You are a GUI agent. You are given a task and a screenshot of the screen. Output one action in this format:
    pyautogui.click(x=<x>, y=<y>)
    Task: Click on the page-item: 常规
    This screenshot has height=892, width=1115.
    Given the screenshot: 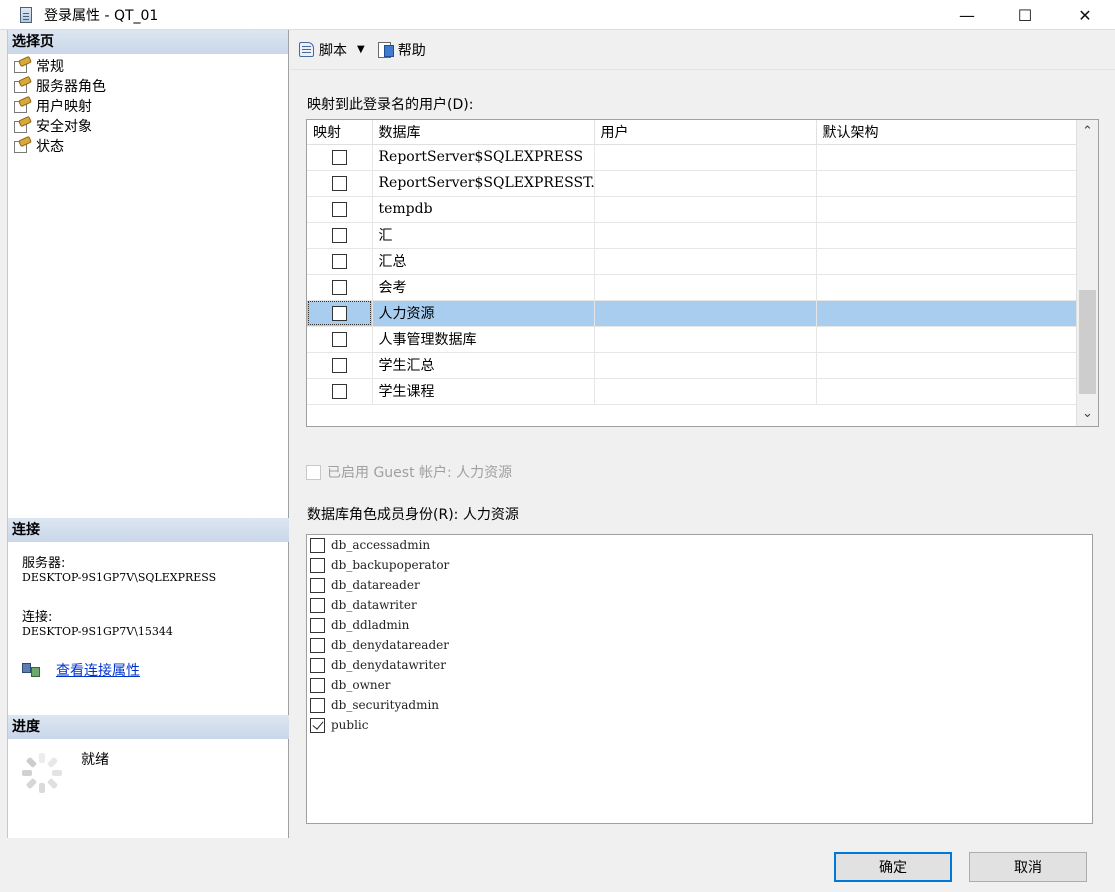 What is the action you would take?
    pyautogui.click(x=151, y=65)
    